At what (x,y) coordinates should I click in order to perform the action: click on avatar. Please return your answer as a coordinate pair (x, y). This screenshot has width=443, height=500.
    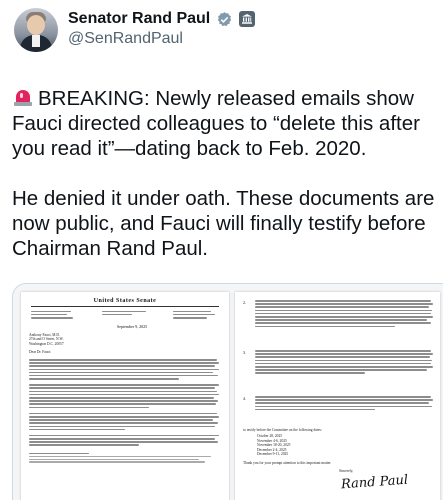
    Looking at the image, I should click on (36, 30).